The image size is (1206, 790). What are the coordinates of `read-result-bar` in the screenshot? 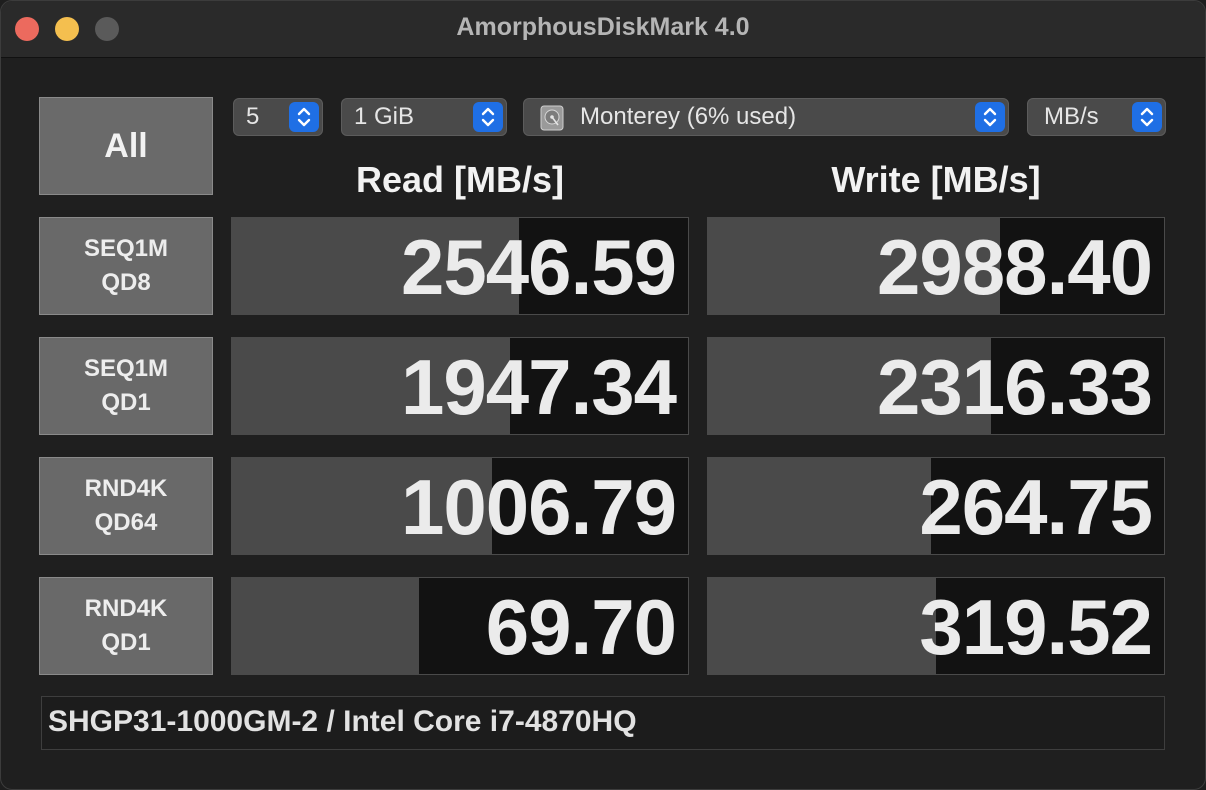 It's located at (325, 626).